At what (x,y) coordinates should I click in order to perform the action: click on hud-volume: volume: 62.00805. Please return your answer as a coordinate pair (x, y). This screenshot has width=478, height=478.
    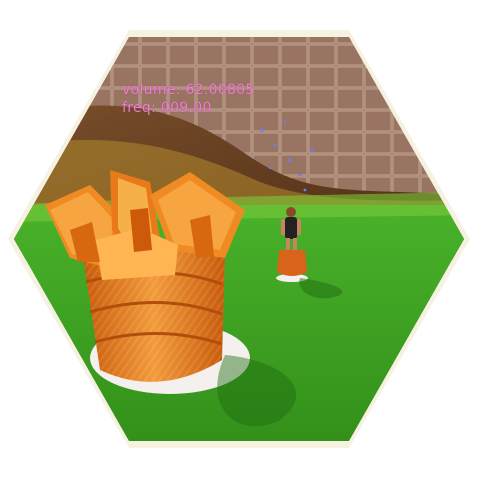
    Looking at the image, I should click on (188, 90).